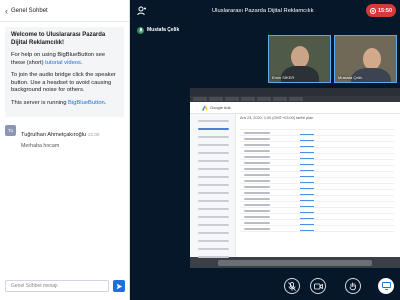  I want to click on server-suffix: ., so click(105, 102).